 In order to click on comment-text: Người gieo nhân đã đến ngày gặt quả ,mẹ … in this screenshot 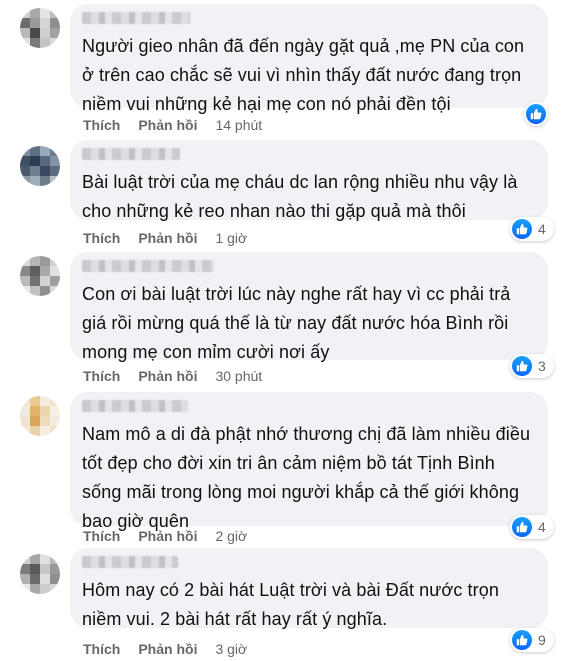, I will do `click(303, 75)`.